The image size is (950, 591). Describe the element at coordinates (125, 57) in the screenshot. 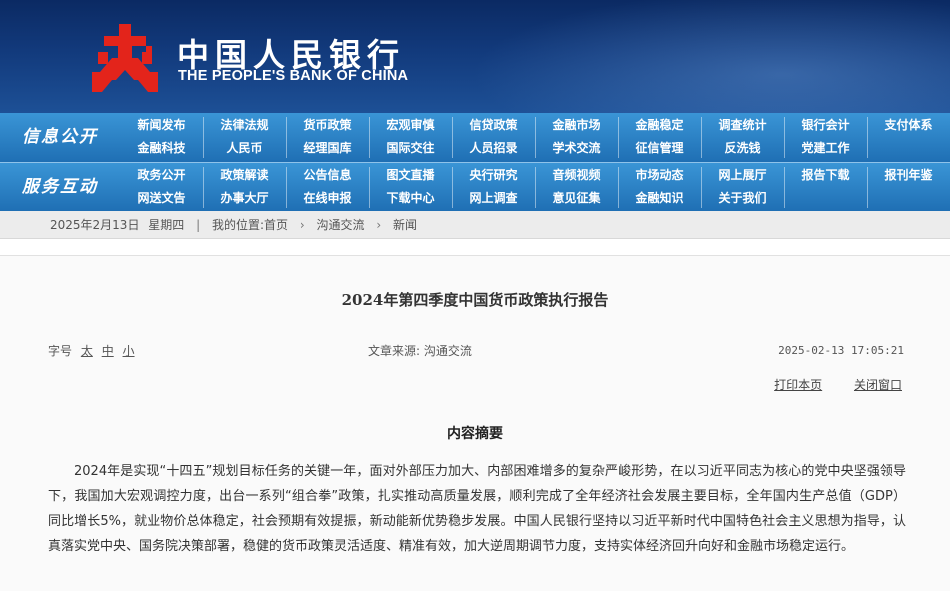

I see `pboc-logo-icon` at that location.